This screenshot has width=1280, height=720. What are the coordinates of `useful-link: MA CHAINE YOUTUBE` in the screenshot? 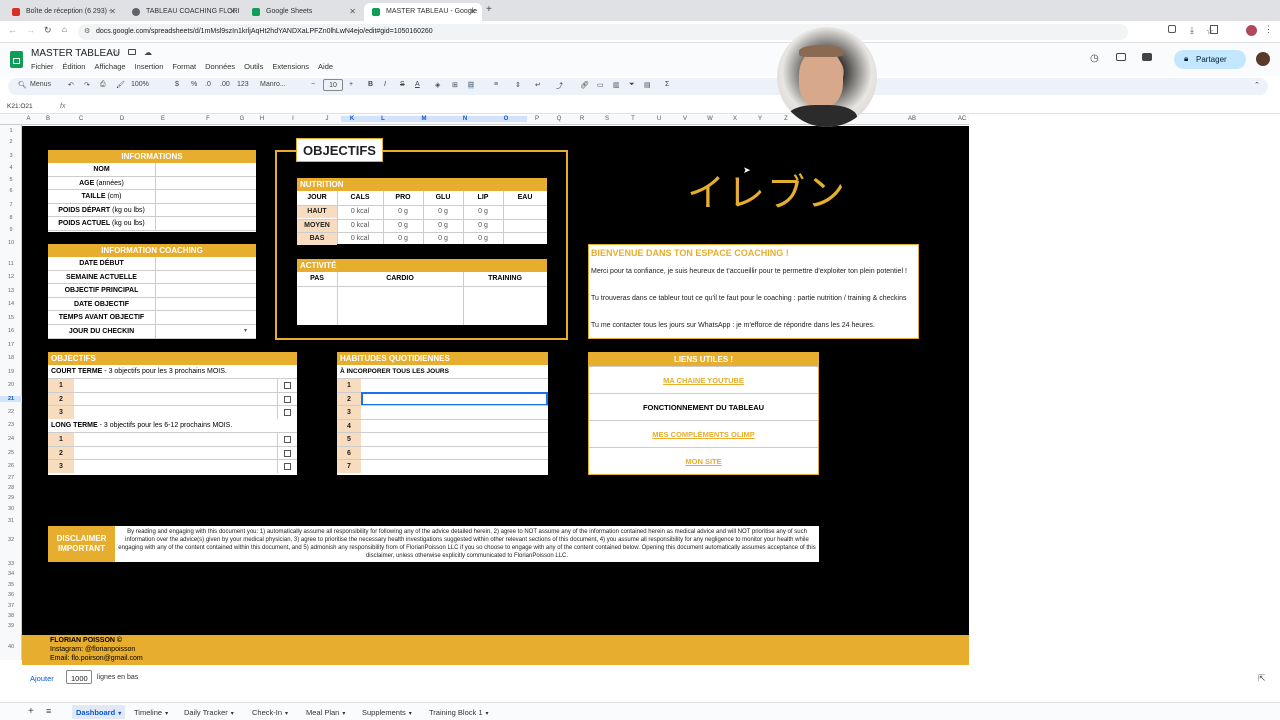 It's located at (703, 380).